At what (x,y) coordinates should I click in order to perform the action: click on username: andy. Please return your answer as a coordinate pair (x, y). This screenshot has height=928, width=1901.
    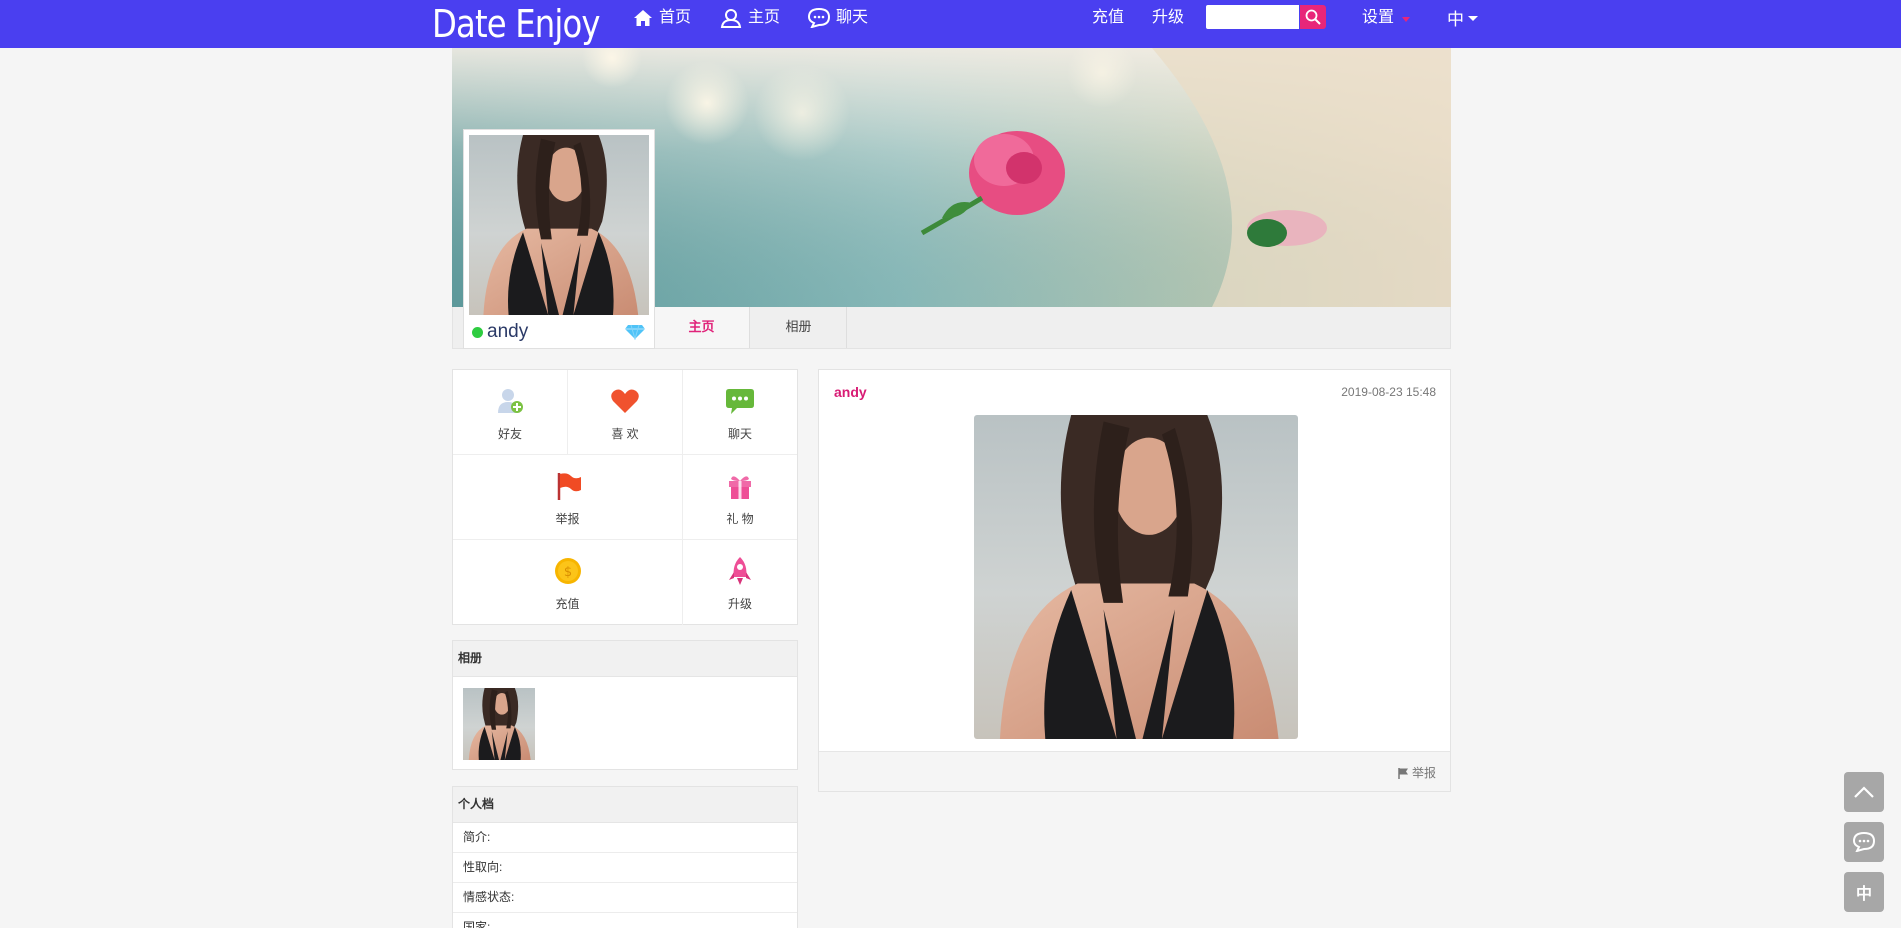
    Looking at the image, I should click on (508, 331).